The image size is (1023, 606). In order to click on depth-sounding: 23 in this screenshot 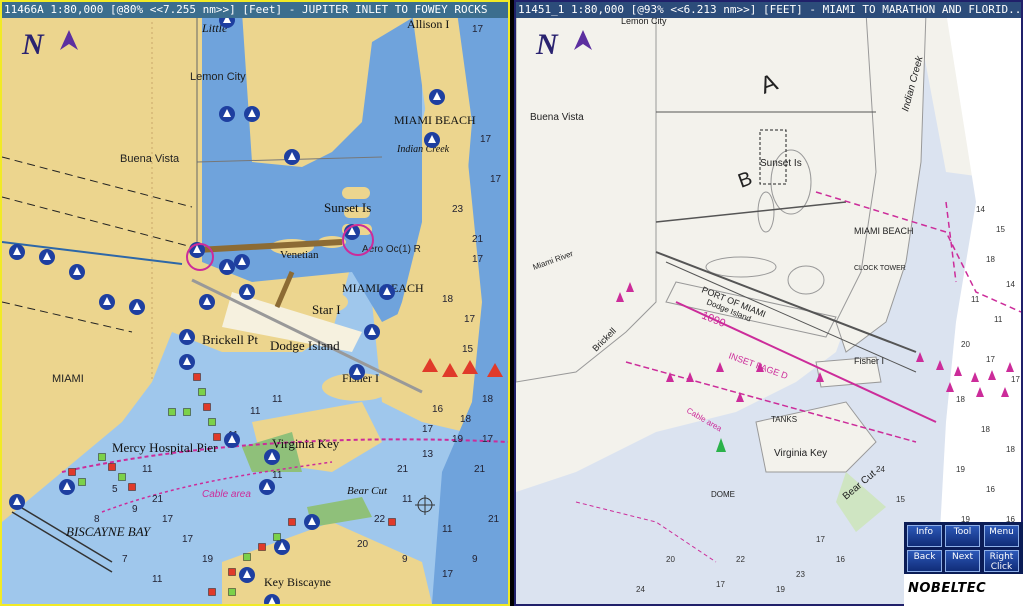, I will do `click(458, 209)`.